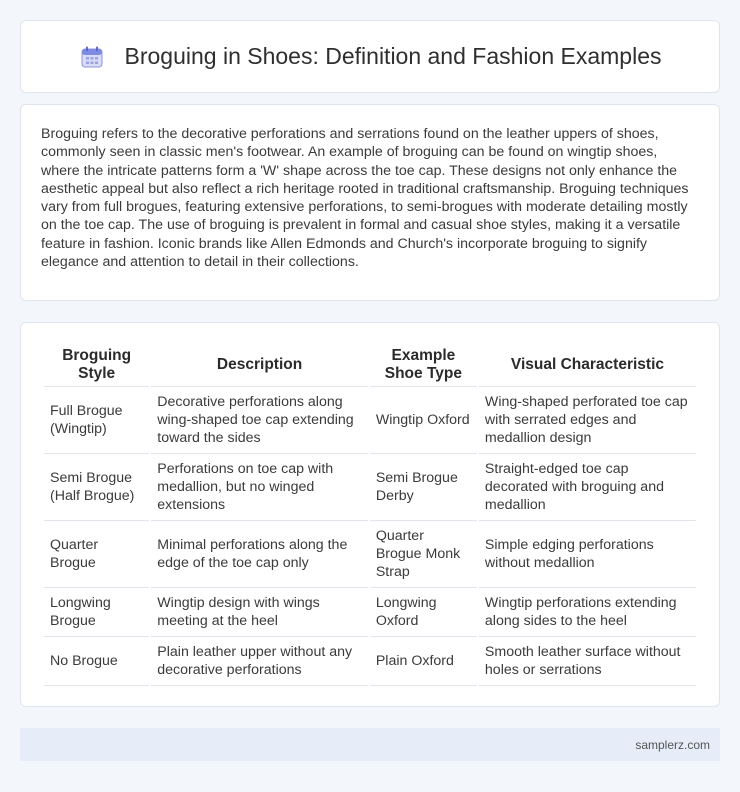  I want to click on cell-style: No Brogue, so click(97, 661).